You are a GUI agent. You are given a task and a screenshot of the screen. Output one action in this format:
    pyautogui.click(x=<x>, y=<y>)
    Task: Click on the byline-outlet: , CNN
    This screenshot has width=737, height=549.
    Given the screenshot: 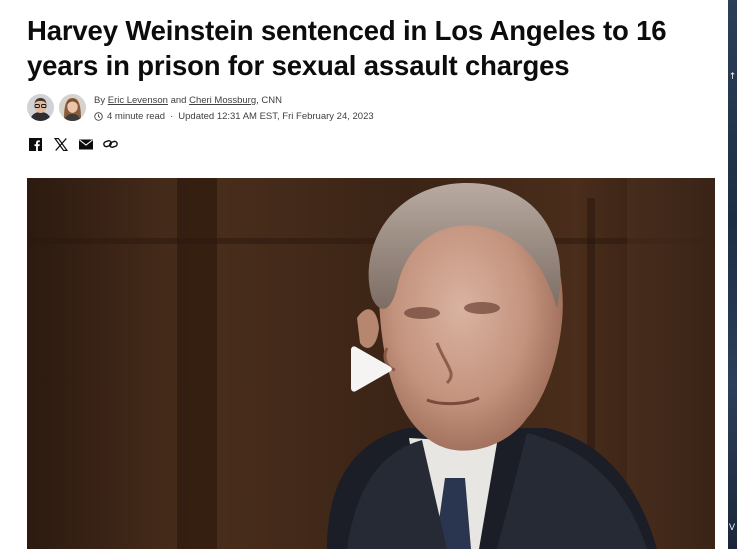 What is the action you would take?
    pyautogui.click(x=269, y=100)
    